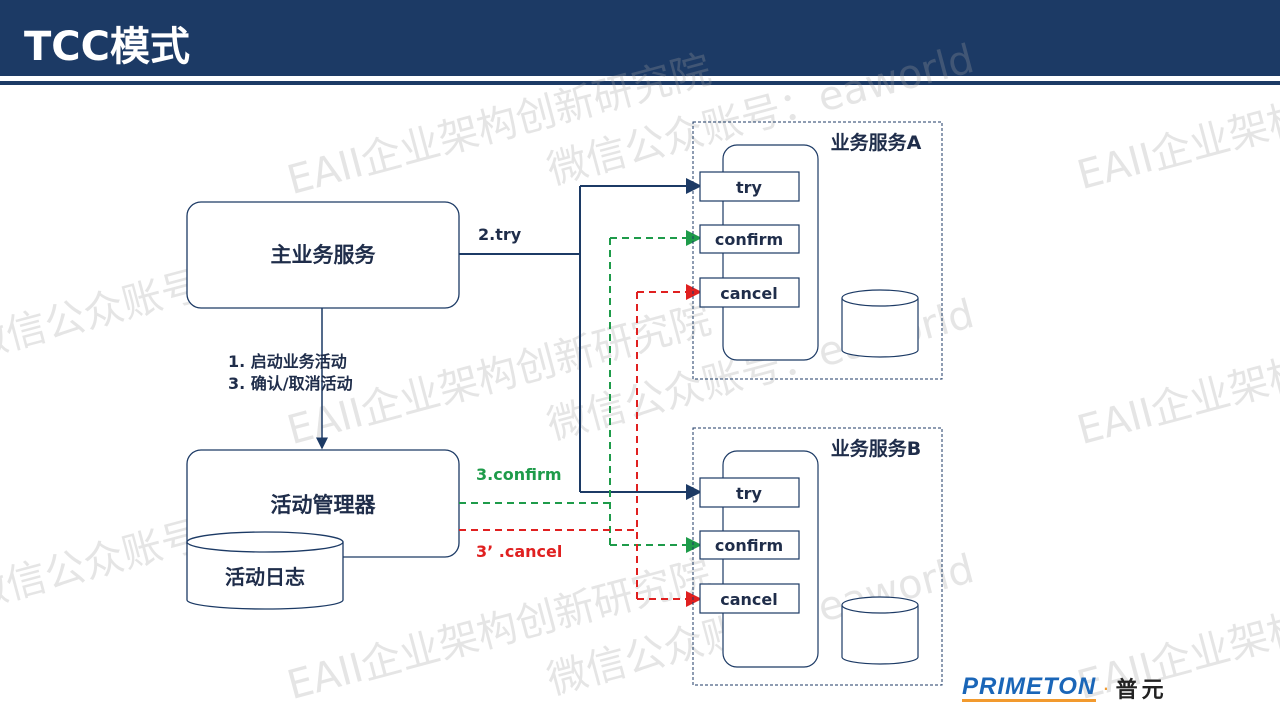 The image size is (1280, 720). Describe the element at coordinates (749, 239) in the screenshot. I see `service-a-confirm-label: confirm` at that location.